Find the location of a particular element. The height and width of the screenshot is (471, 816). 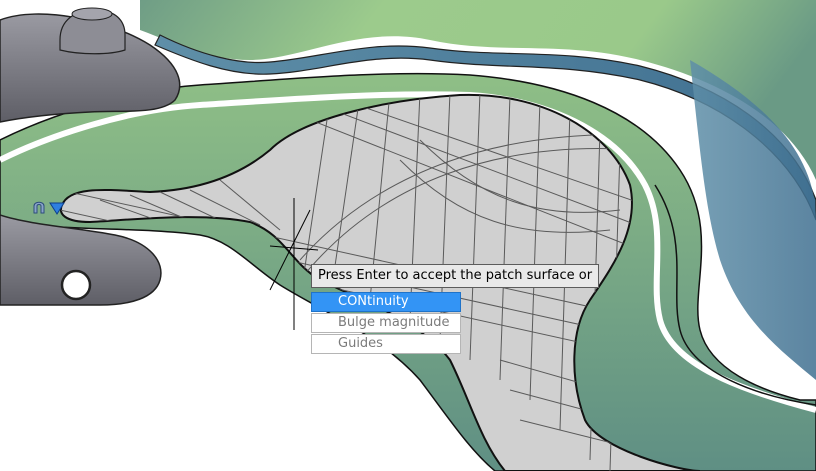

option-bulge-magnitude: Bulge magnitude is located at coordinates (386, 323).